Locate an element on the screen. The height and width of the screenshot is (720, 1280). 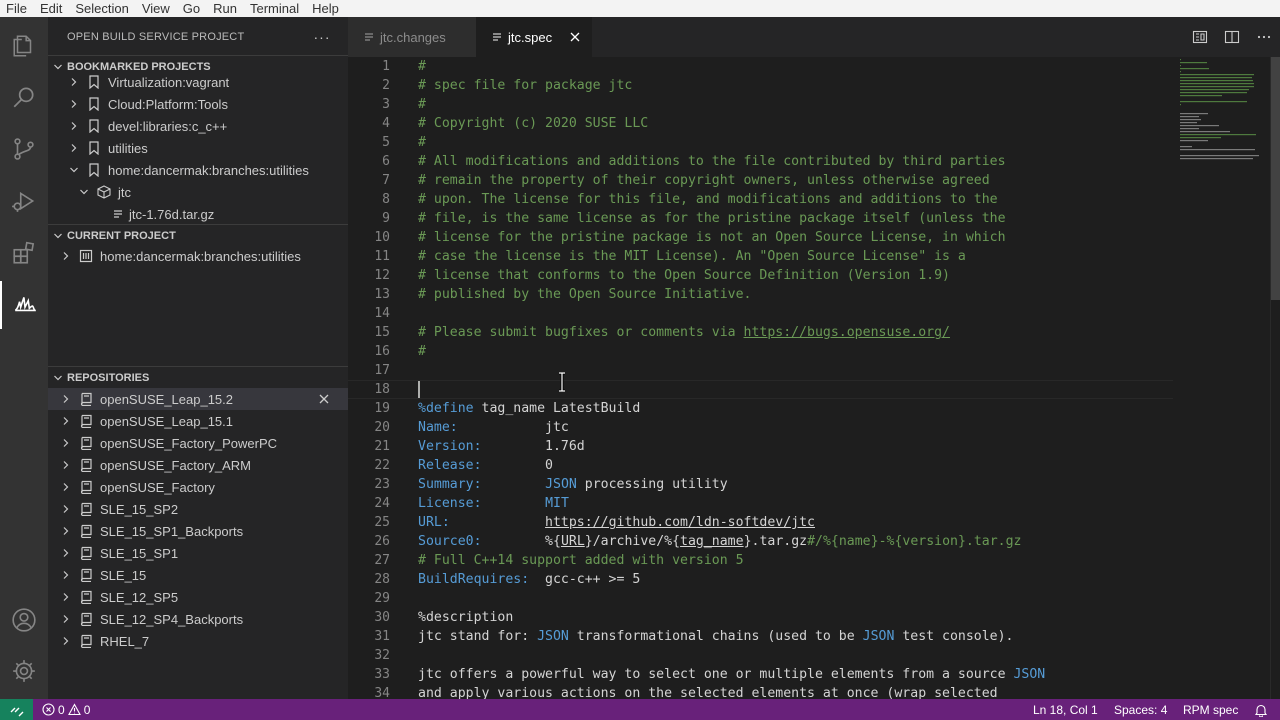
menu-go: Go is located at coordinates (192, 8).